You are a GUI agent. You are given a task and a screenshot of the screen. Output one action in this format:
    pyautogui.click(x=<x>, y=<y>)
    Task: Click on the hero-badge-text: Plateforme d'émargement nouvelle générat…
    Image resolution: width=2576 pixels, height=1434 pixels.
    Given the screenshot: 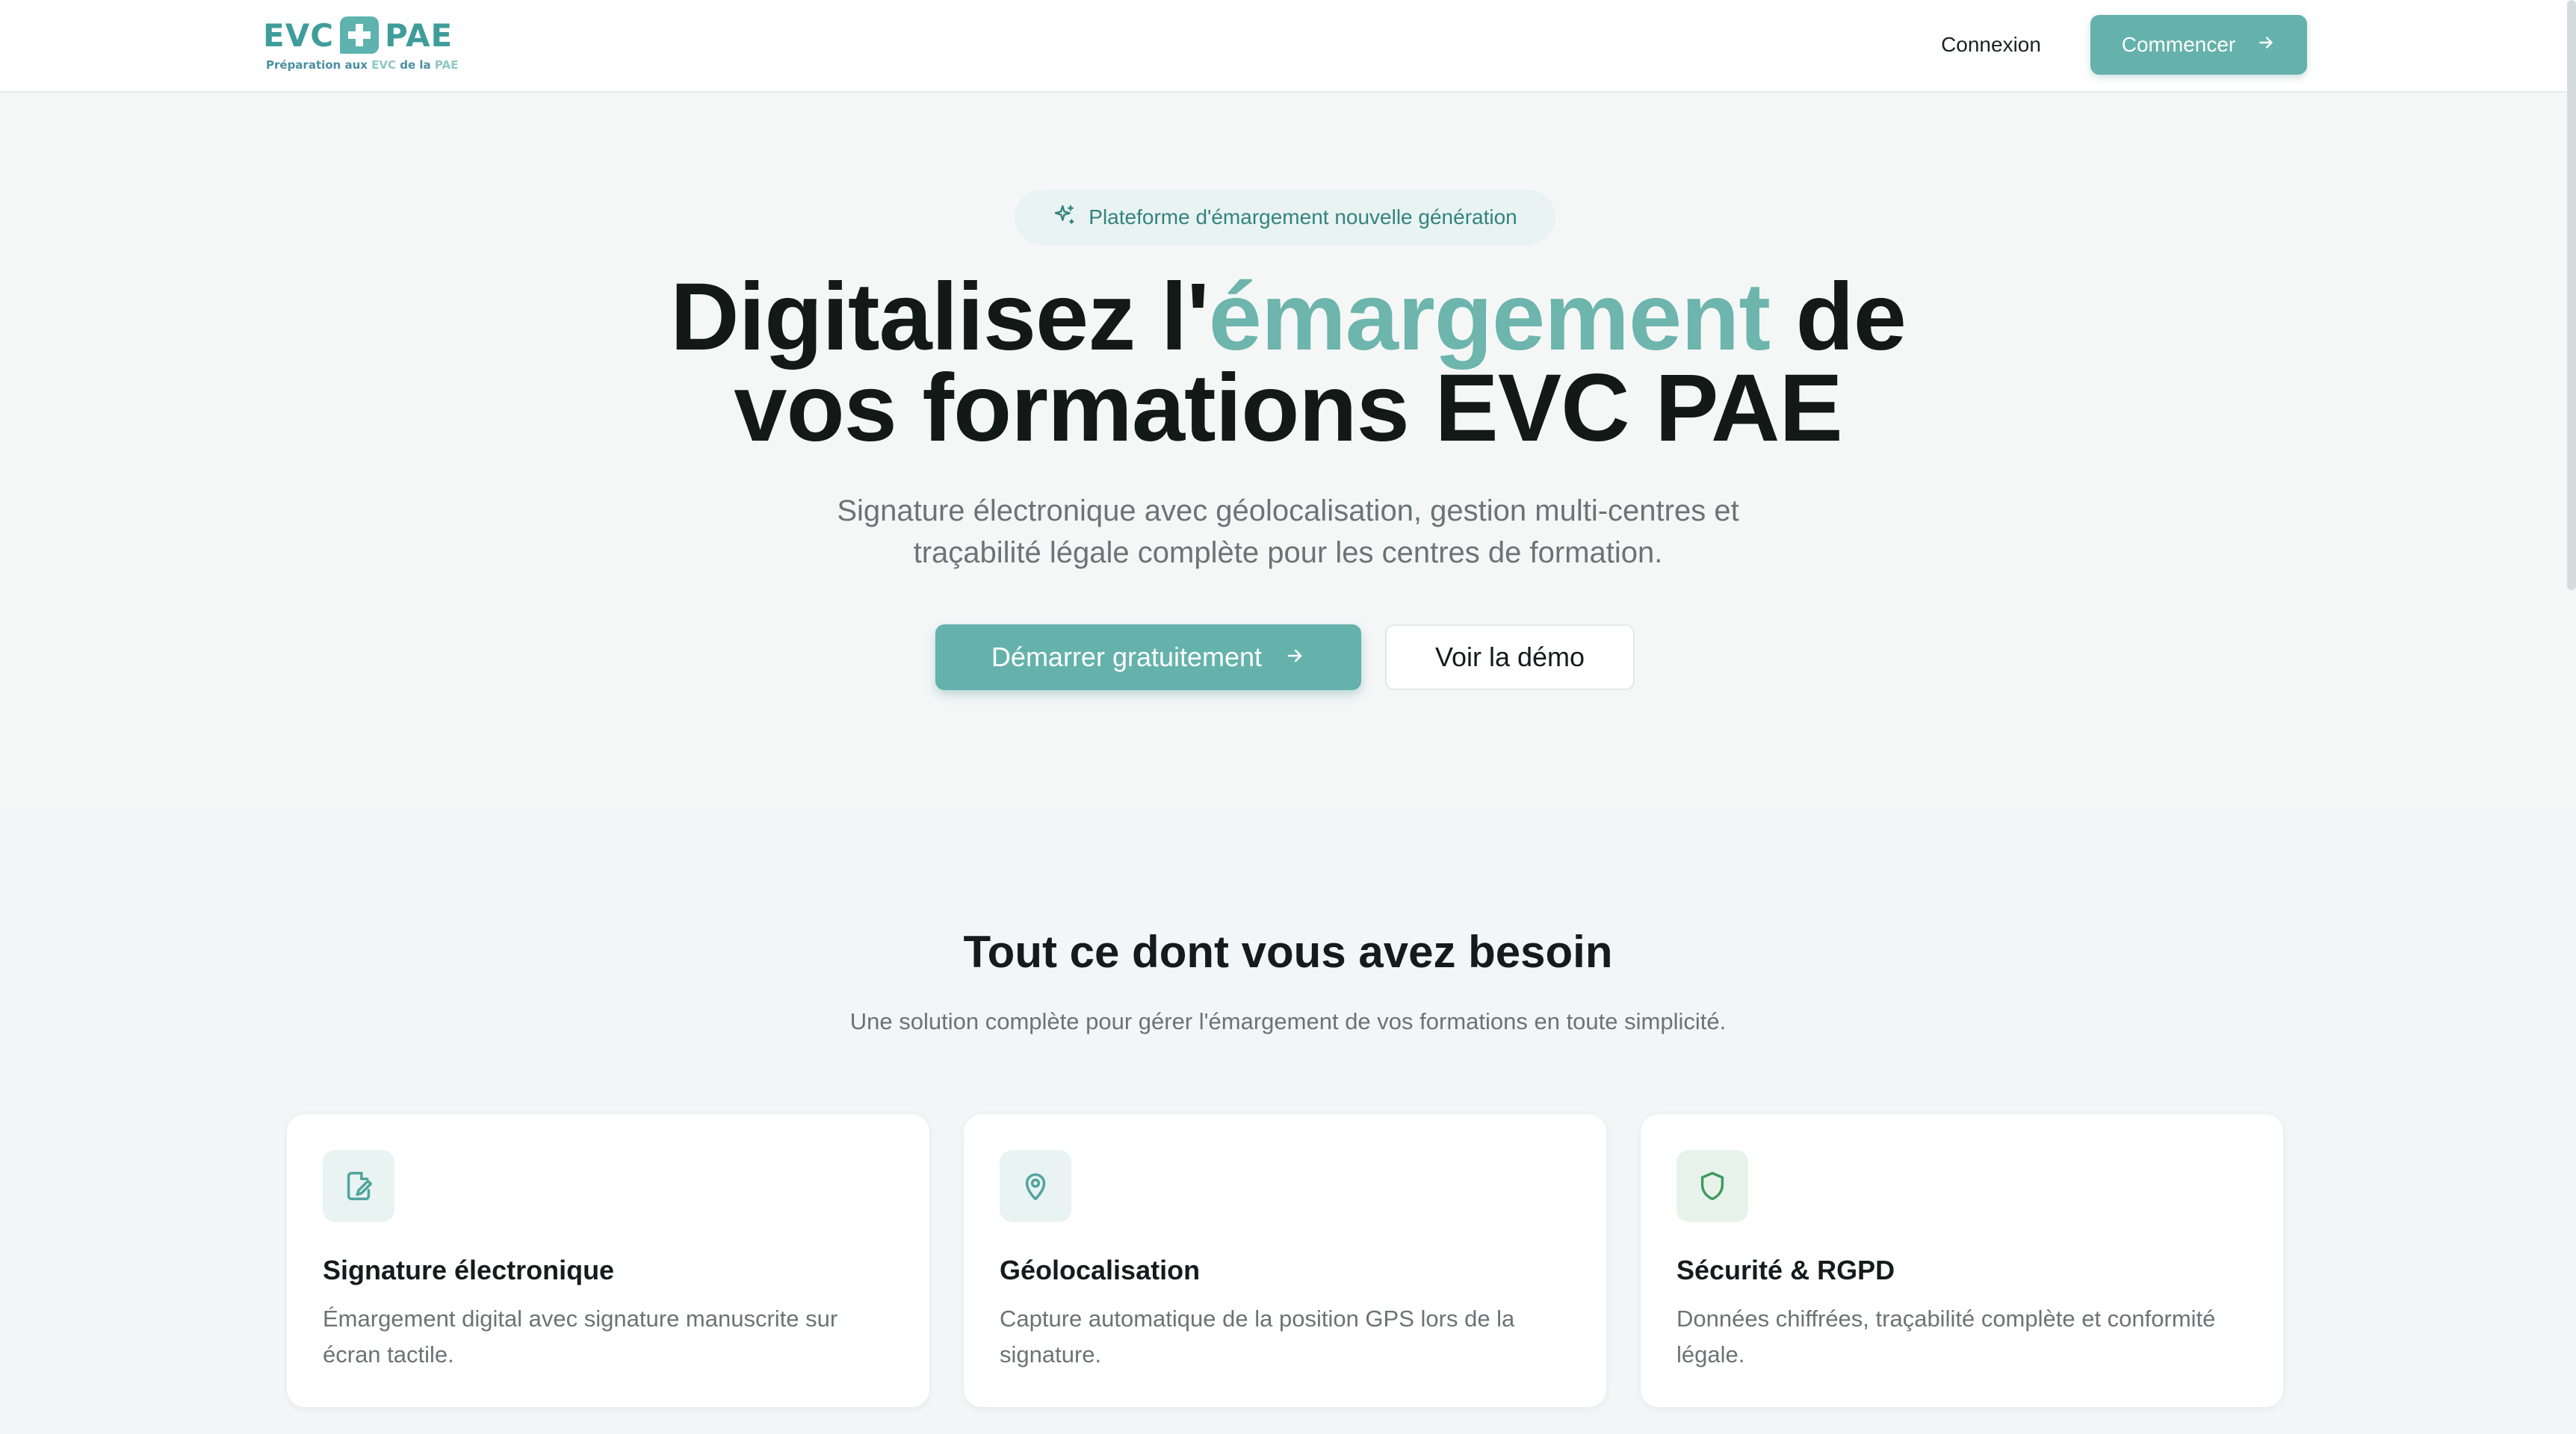 What is the action you would take?
    pyautogui.click(x=1303, y=217)
    